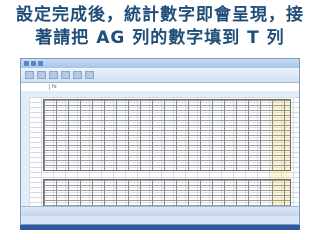 Image resolution: width=320 pixels, height=240 pixels. What do you see at coordinates (26, 63) in the screenshot?
I see `office-button-icon` at bounding box center [26, 63].